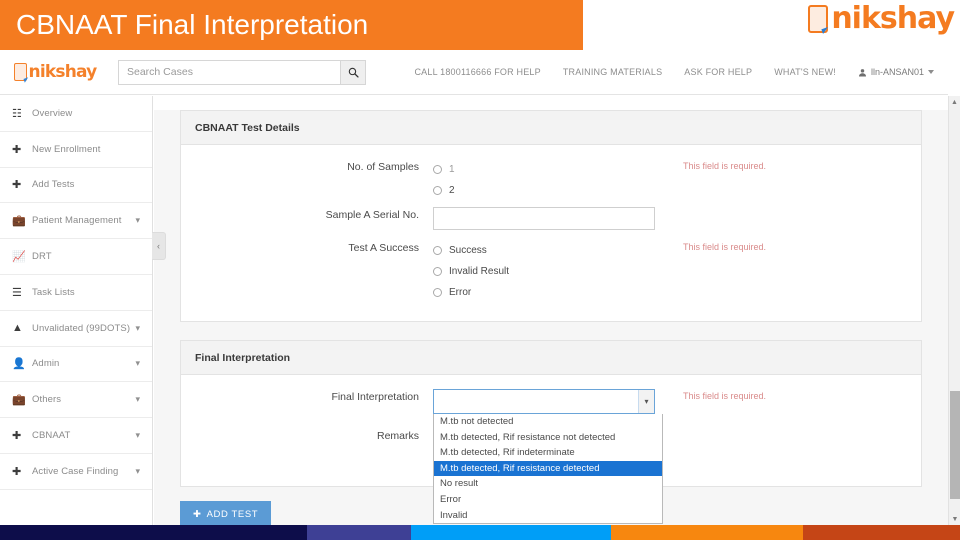 Image resolution: width=960 pixels, height=540 pixels. Describe the element at coordinates (66, 149) in the screenshot. I see `sidebar-item-label: New Enrollment` at that location.